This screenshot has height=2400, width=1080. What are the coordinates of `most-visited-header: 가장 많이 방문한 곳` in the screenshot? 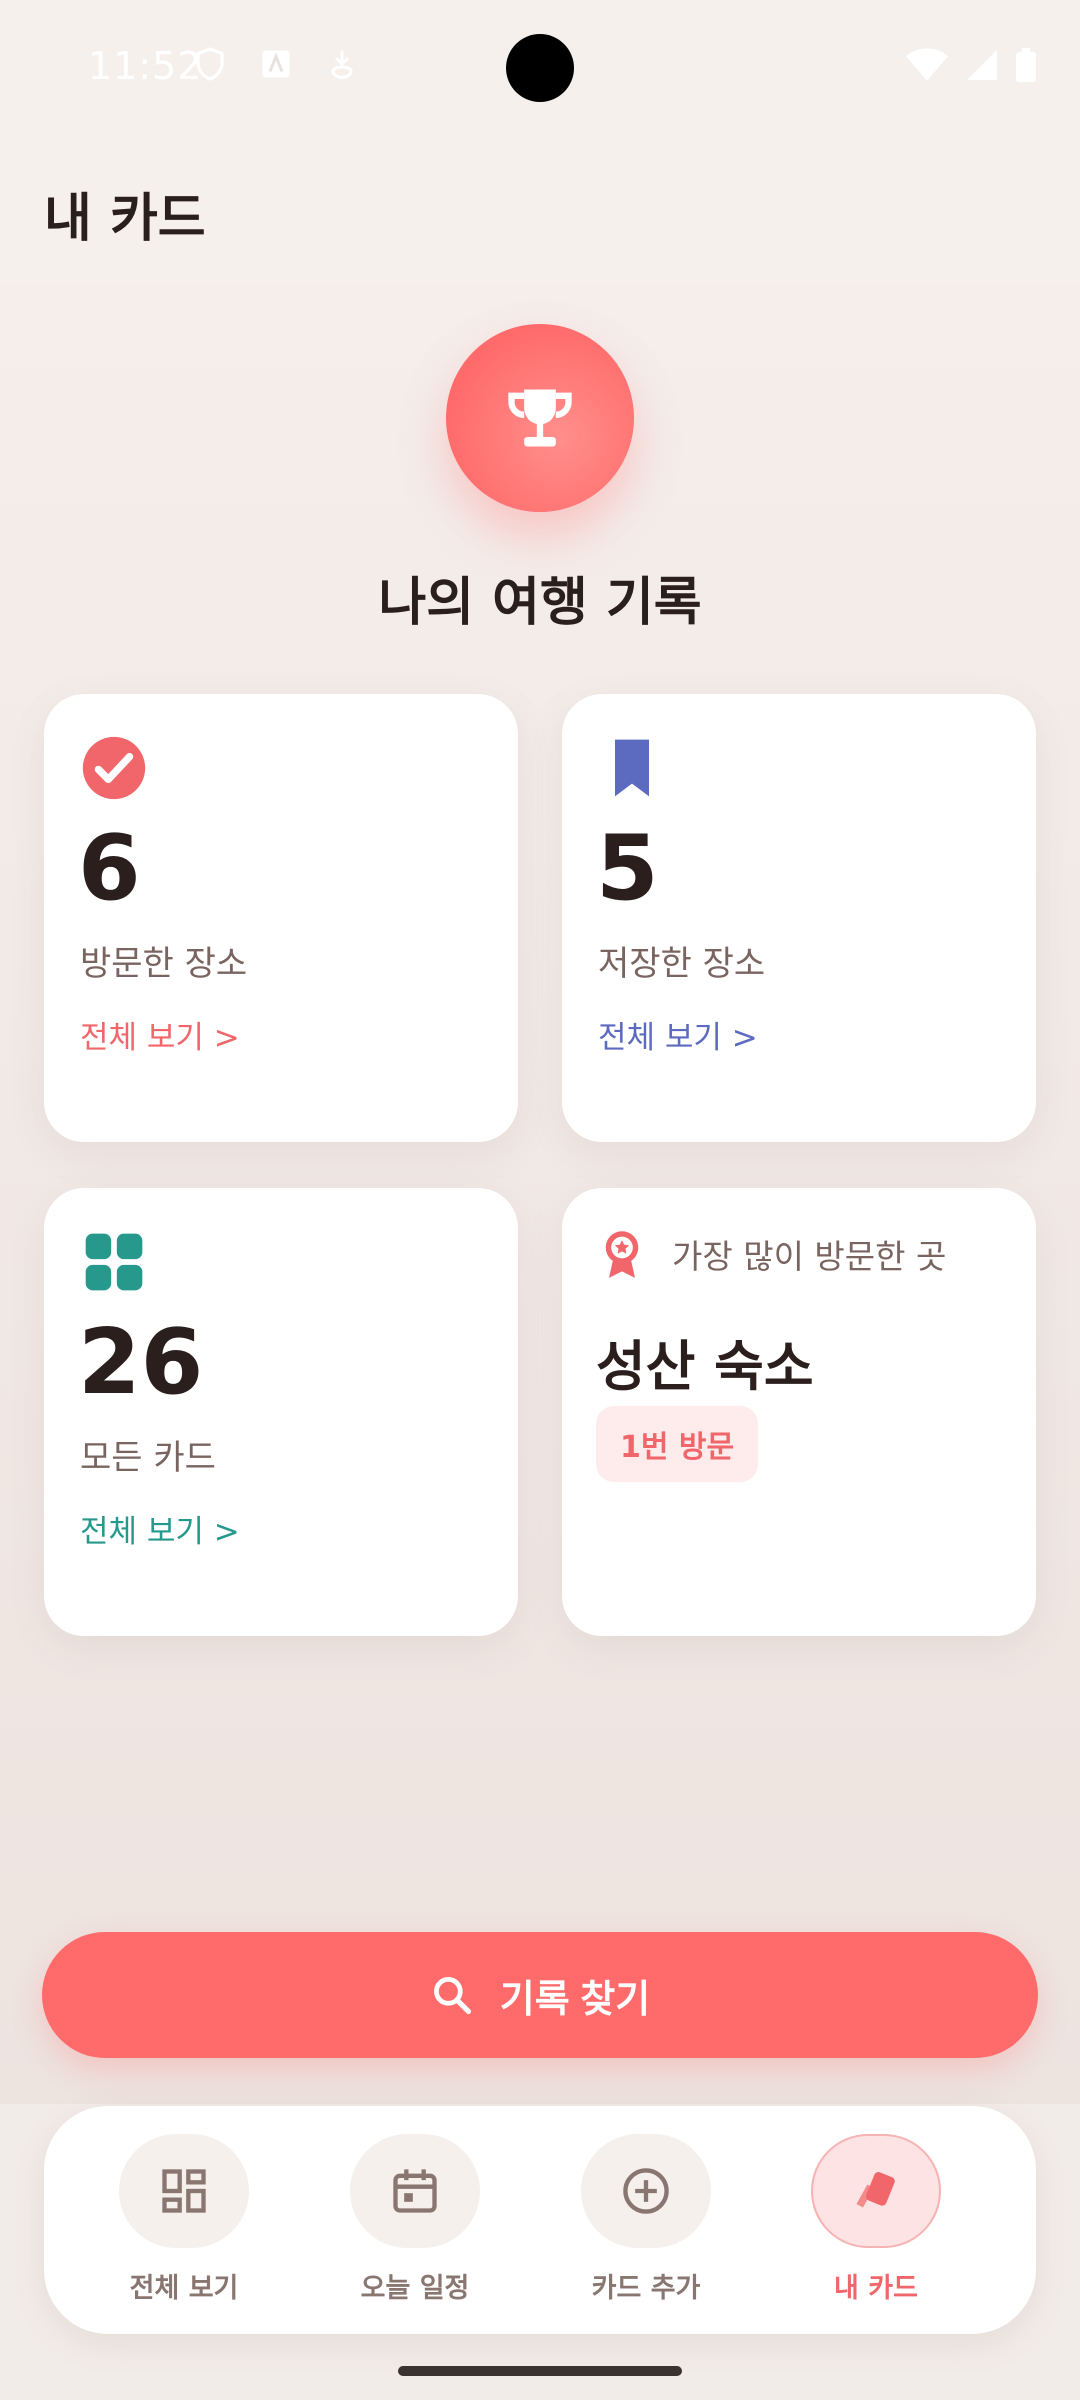 It's located at (771, 1254).